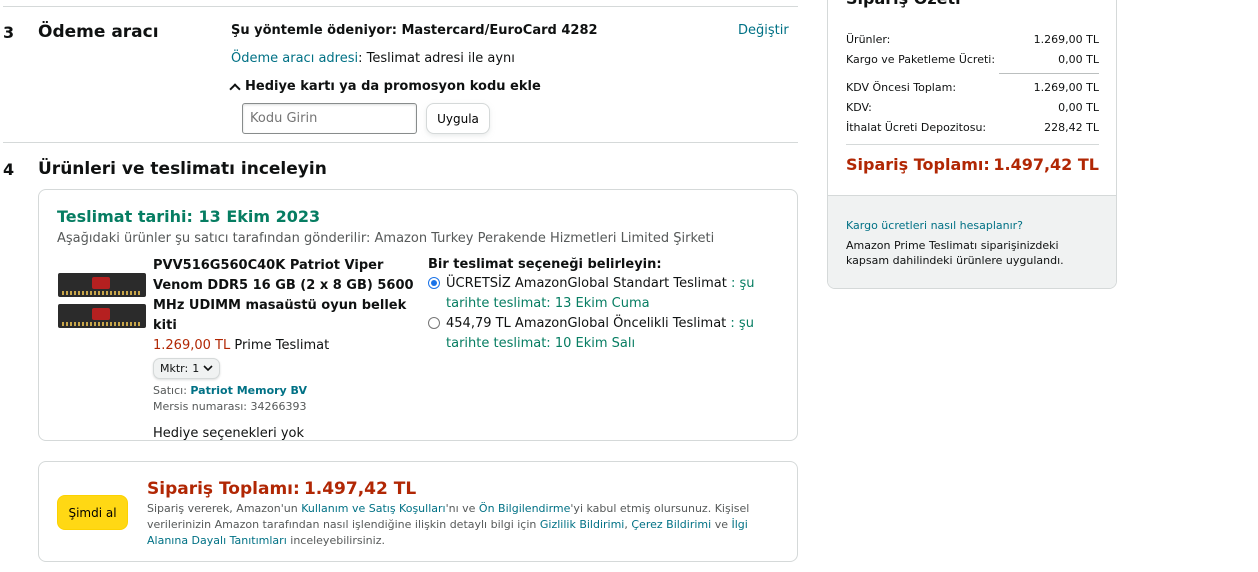 The height and width of the screenshot is (572, 1258). I want to click on summary-label: KDV:, so click(859, 107).